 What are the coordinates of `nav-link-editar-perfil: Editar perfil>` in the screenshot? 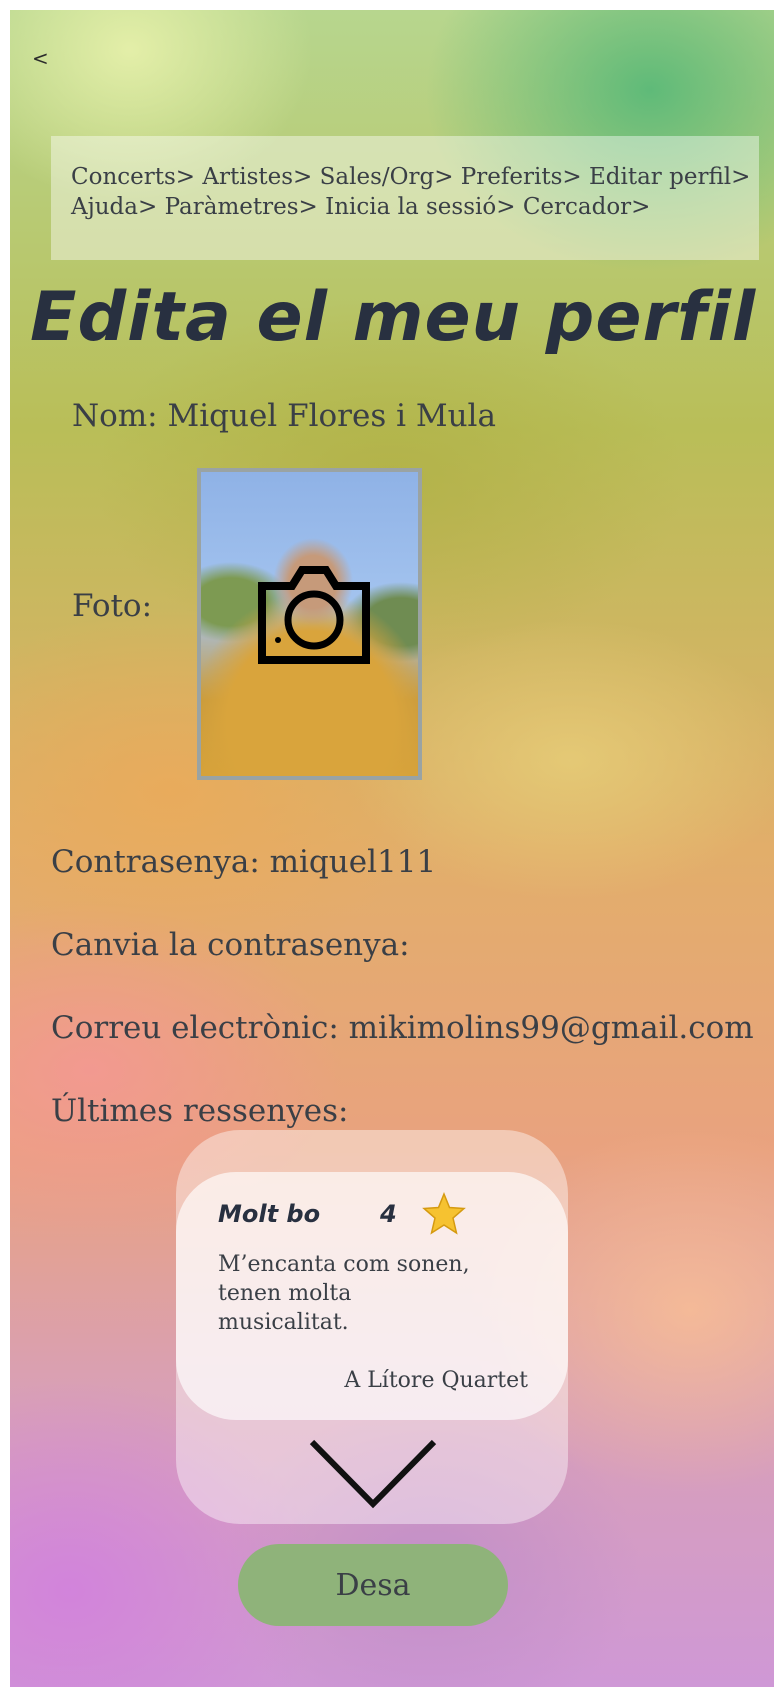 It's located at (669, 177).